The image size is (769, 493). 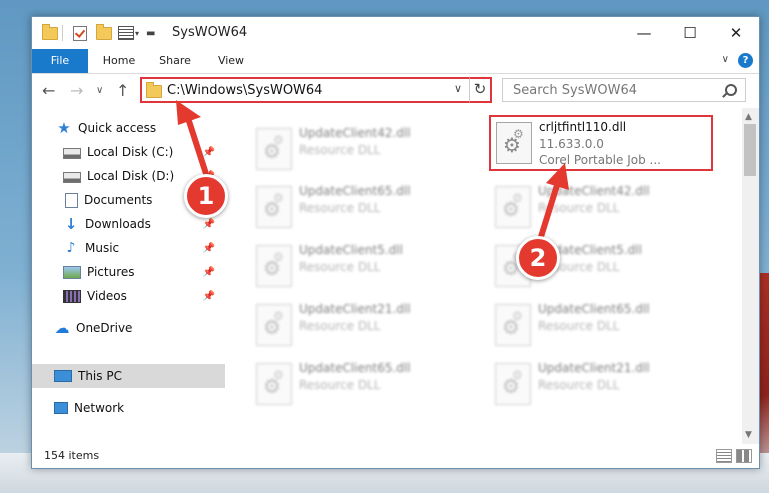 I want to click on sidebar-item-label: Network, so click(x=99, y=408).